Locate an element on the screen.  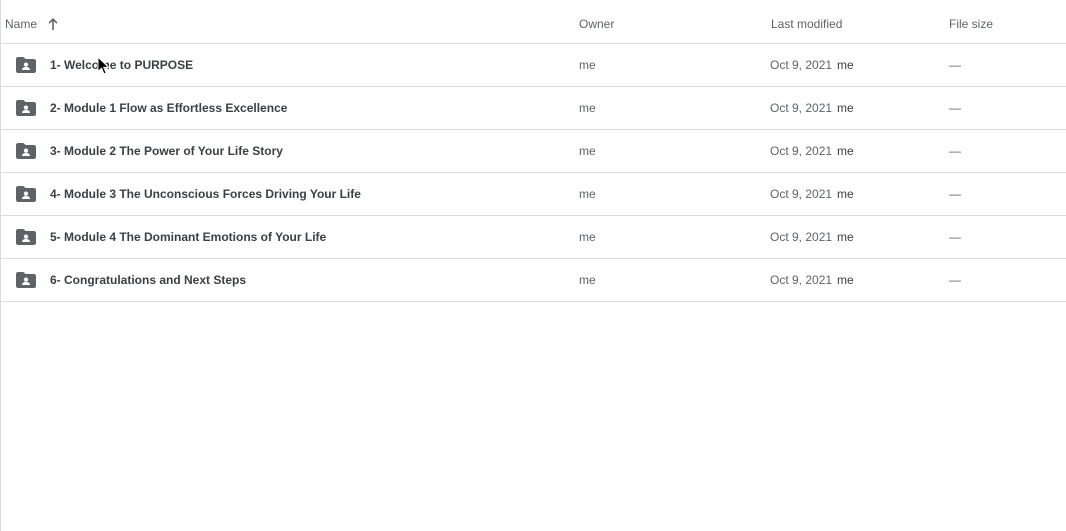
arrow-up-icon is located at coordinates (53, 24).